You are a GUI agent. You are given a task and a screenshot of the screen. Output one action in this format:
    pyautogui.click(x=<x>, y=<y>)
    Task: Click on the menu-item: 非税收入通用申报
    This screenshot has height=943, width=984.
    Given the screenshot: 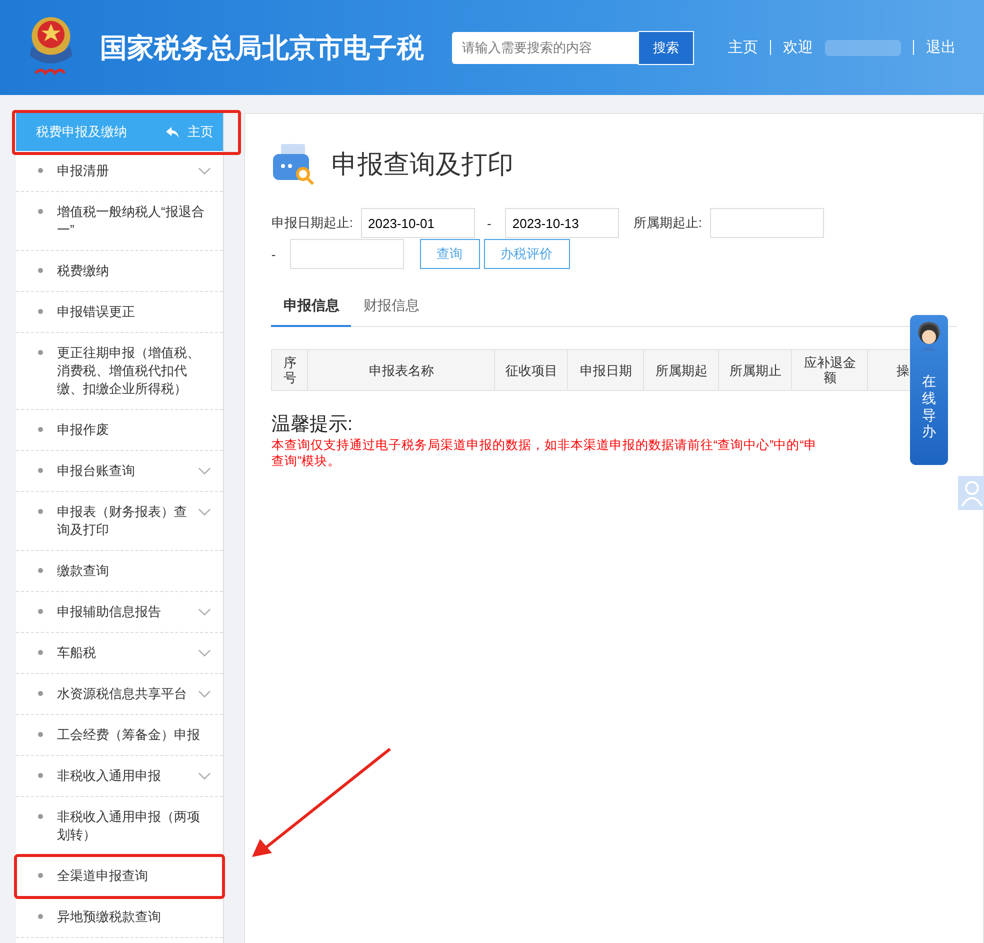 What is the action you would take?
    pyautogui.click(x=120, y=776)
    